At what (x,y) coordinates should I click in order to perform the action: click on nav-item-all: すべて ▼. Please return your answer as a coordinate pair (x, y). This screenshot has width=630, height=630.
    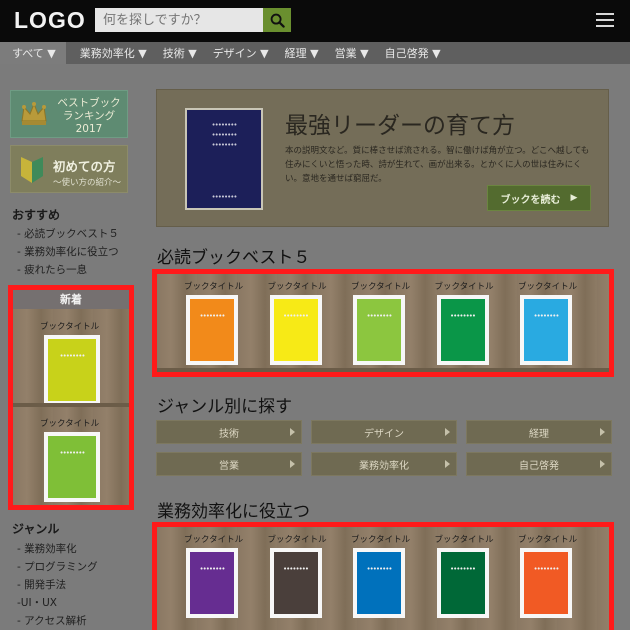
    Looking at the image, I should click on (33, 53).